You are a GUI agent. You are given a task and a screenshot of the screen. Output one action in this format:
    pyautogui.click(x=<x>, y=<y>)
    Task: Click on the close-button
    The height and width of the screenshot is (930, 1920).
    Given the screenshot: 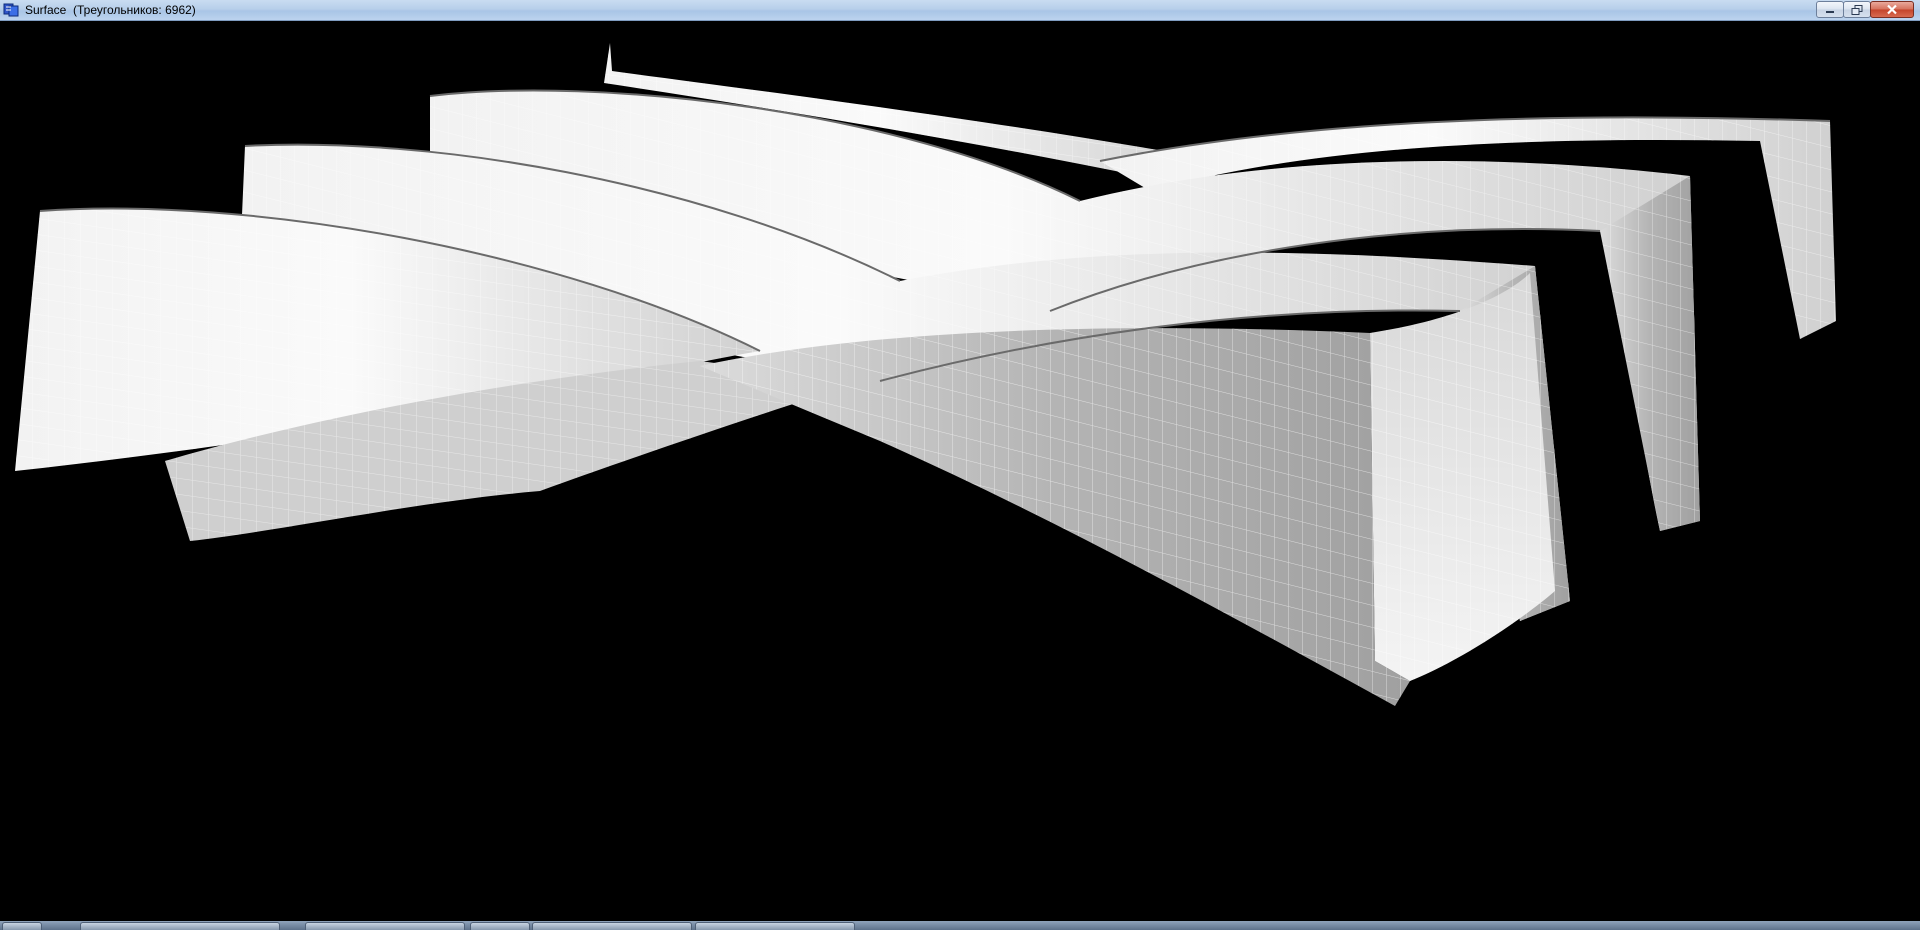 What is the action you would take?
    pyautogui.click(x=1892, y=9)
    